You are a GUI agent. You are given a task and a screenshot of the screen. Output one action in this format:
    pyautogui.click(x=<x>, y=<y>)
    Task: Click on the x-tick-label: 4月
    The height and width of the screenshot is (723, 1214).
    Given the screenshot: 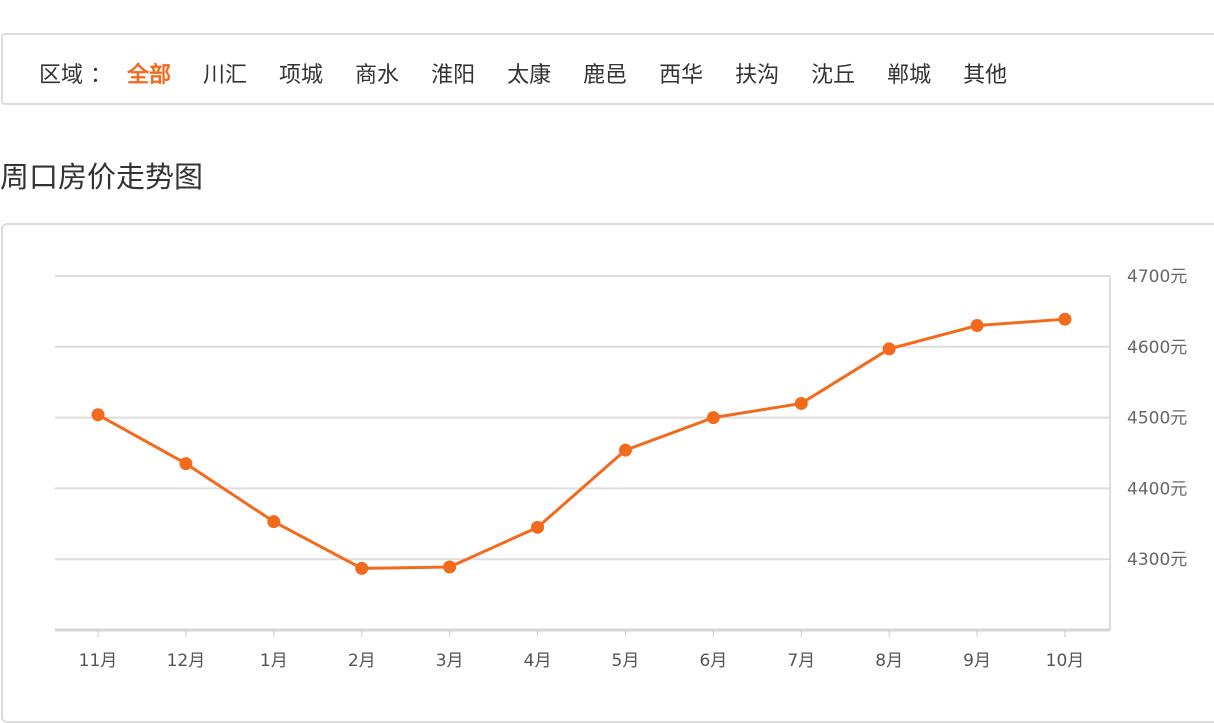 What is the action you would take?
    pyautogui.click(x=538, y=661)
    